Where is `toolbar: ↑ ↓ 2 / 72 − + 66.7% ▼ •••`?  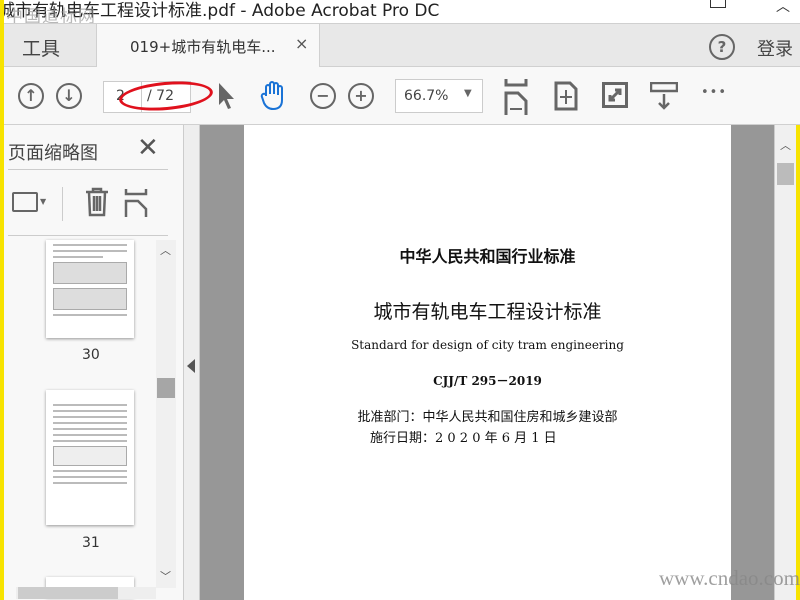 toolbar: ↑ ↓ 2 / 72 − + 66.7% ▼ ••• is located at coordinates (402, 96).